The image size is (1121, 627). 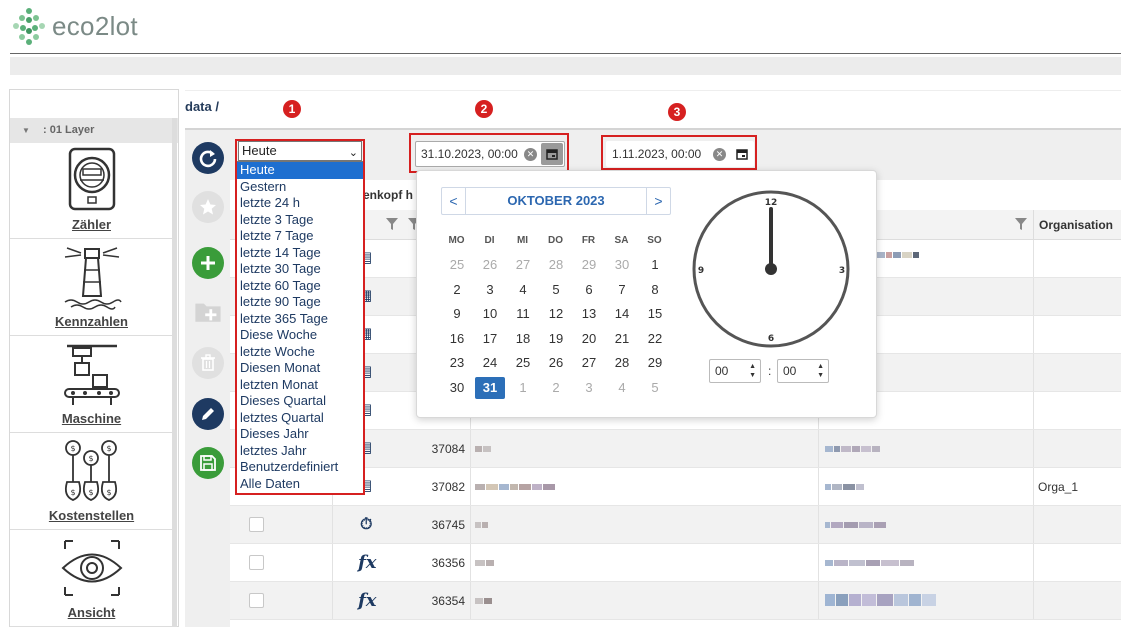 What do you see at coordinates (448, 601) in the screenshot?
I see `row-id: 36354` at bounding box center [448, 601].